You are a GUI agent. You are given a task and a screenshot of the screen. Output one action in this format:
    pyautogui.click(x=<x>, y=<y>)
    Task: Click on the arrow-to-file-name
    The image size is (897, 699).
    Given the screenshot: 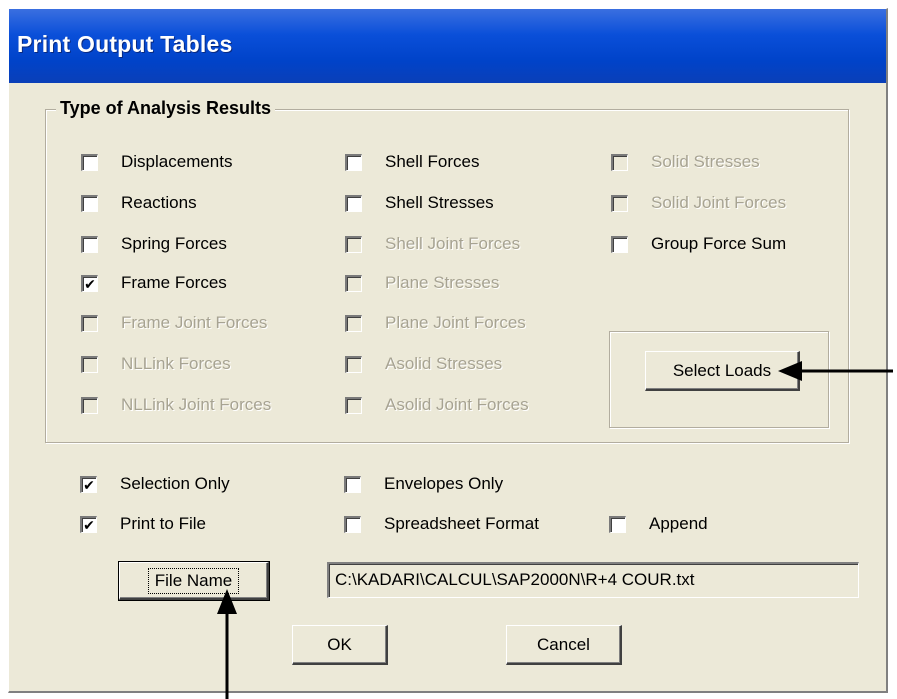 What is the action you would take?
    pyautogui.click(x=227, y=644)
    